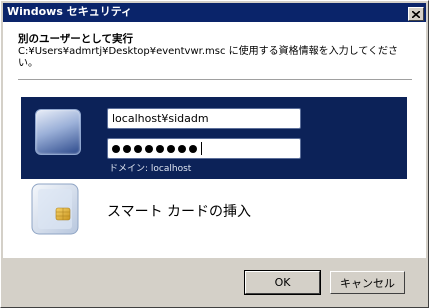  I want to click on window-title: Windows セキュリティ, so click(70, 11).